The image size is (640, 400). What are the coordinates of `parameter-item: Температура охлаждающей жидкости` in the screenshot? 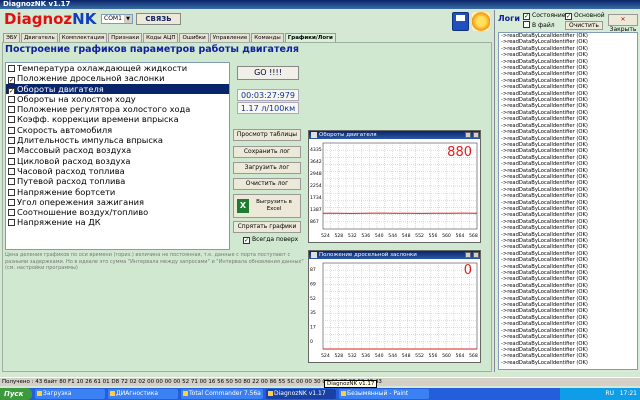 It's located at (117, 68).